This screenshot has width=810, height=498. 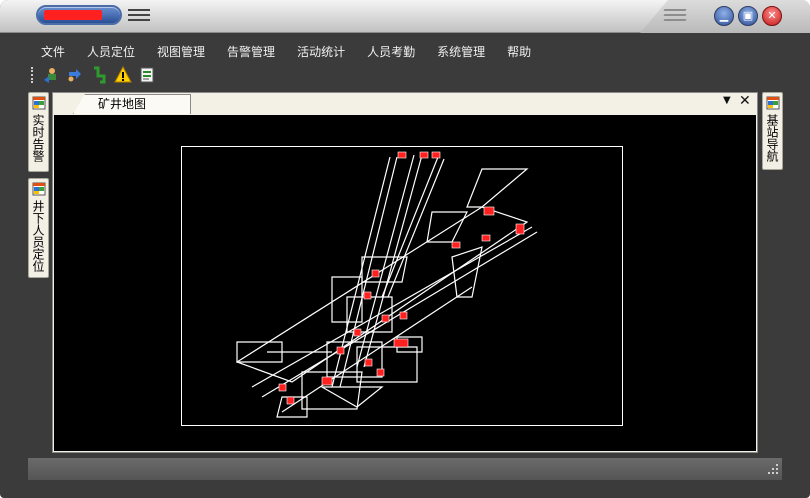 I want to click on toolbar, so click(x=405, y=75).